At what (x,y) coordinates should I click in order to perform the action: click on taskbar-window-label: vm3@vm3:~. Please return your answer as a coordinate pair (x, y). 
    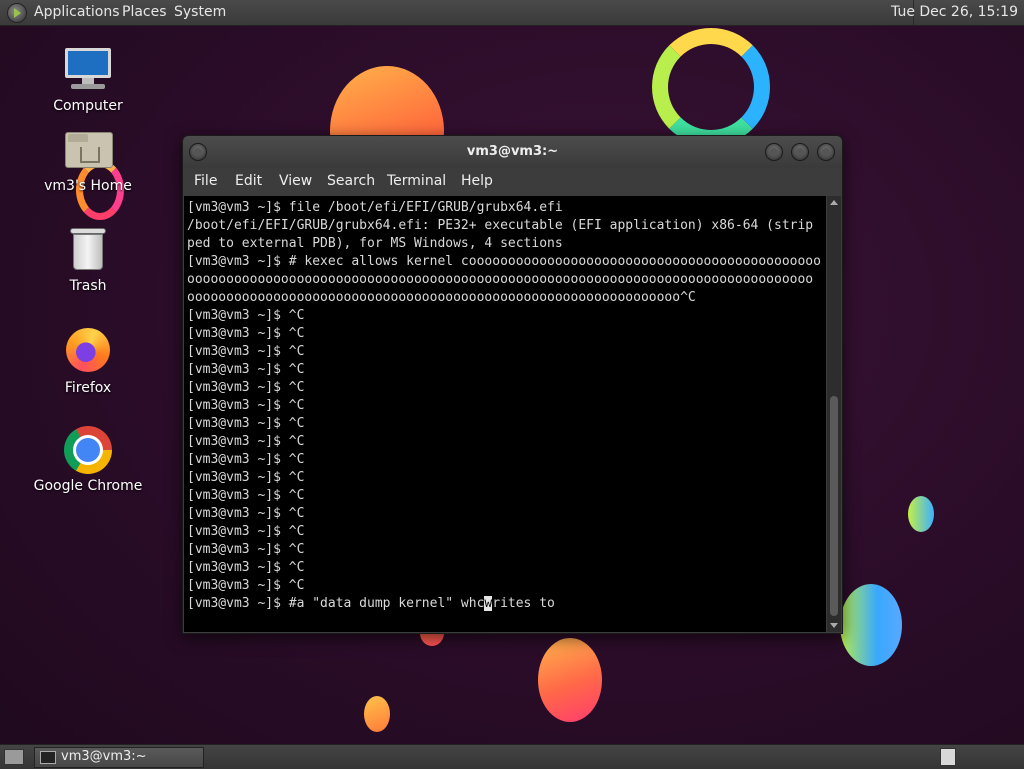
    Looking at the image, I should click on (104, 756).